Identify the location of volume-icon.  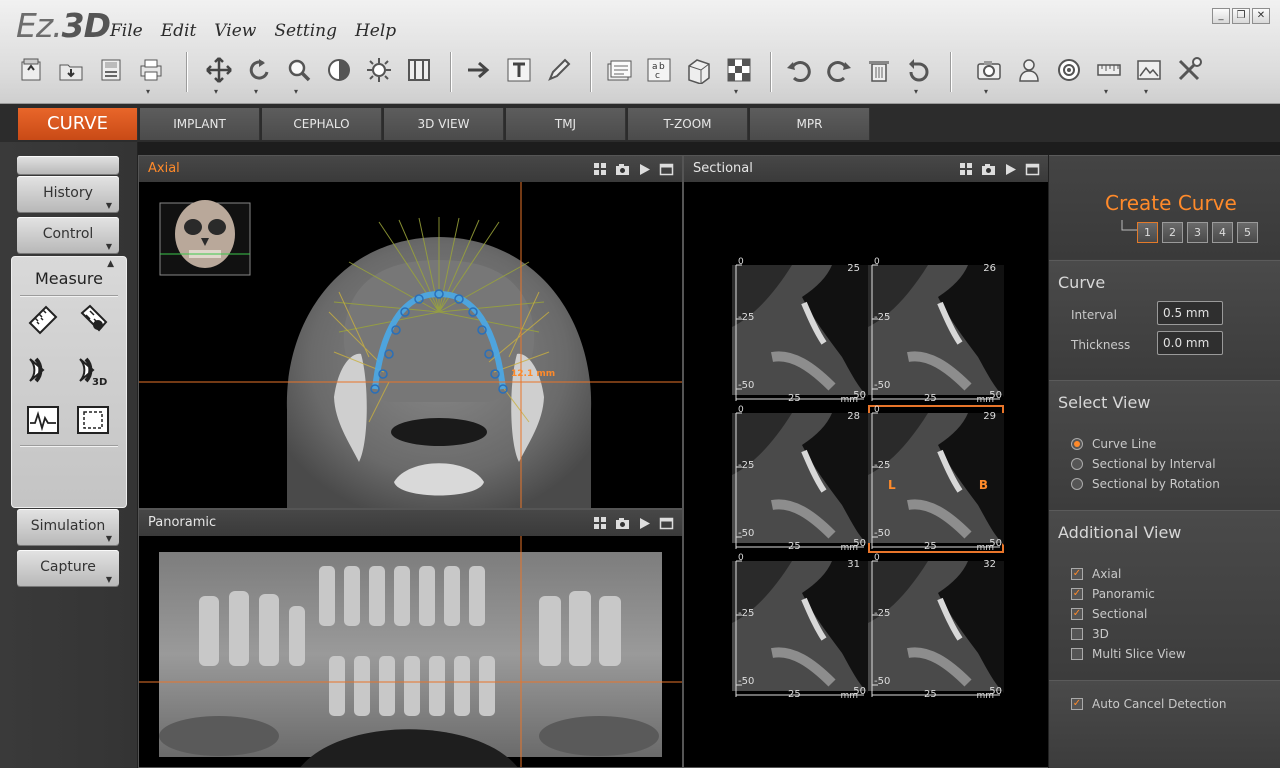
(699, 70).